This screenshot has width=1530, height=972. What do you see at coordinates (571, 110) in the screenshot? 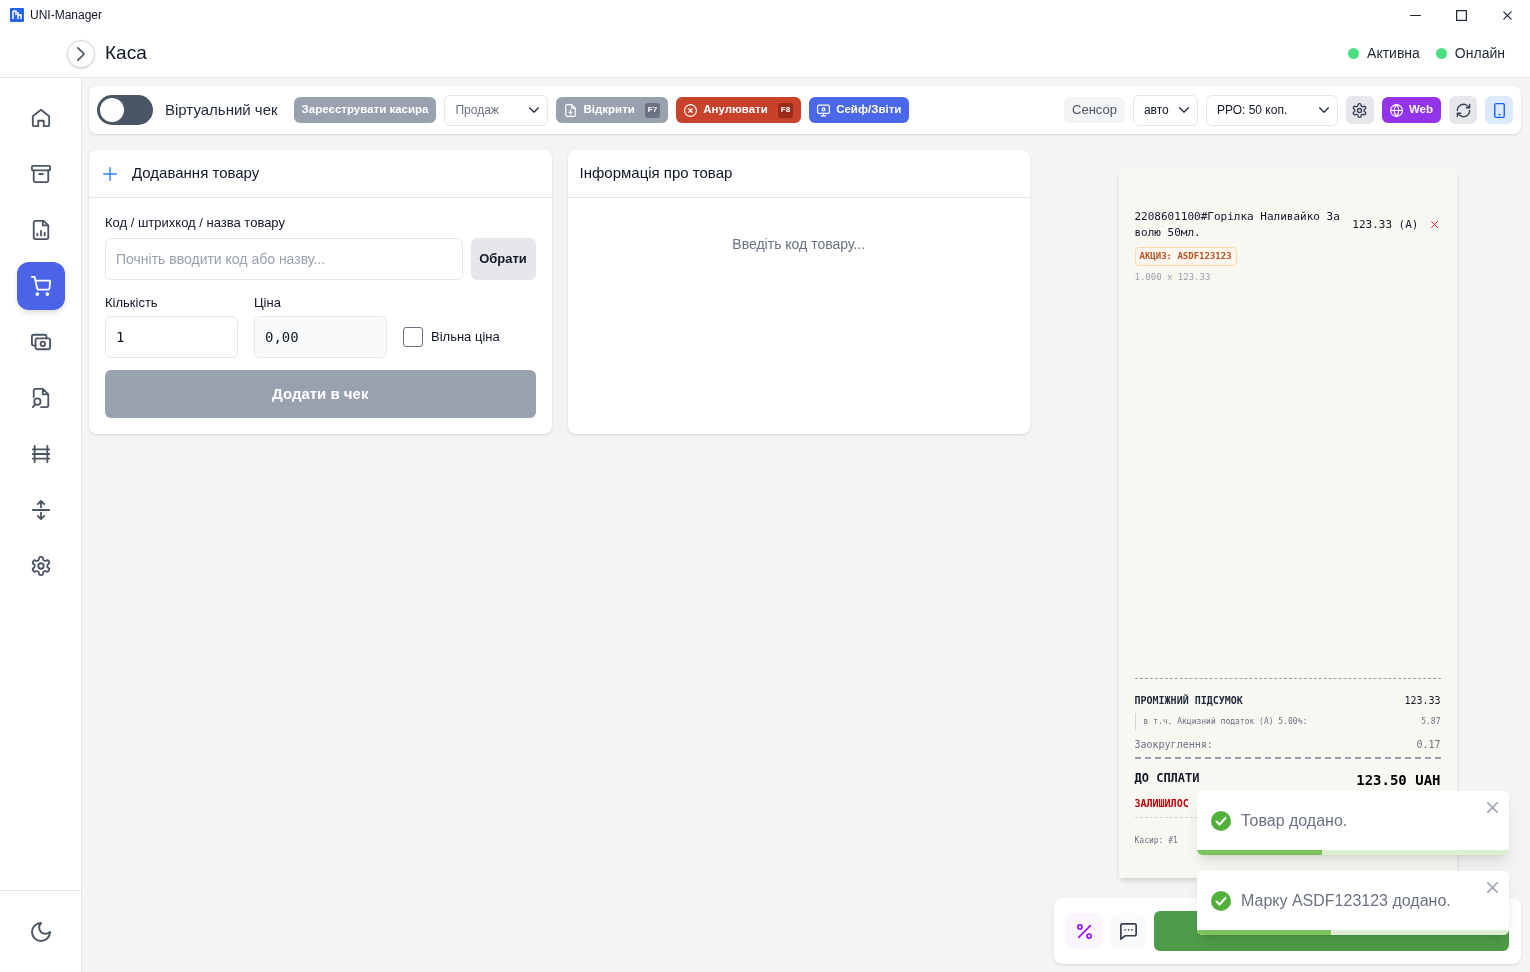
I see `file-plus-icon` at bounding box center [571, 110].